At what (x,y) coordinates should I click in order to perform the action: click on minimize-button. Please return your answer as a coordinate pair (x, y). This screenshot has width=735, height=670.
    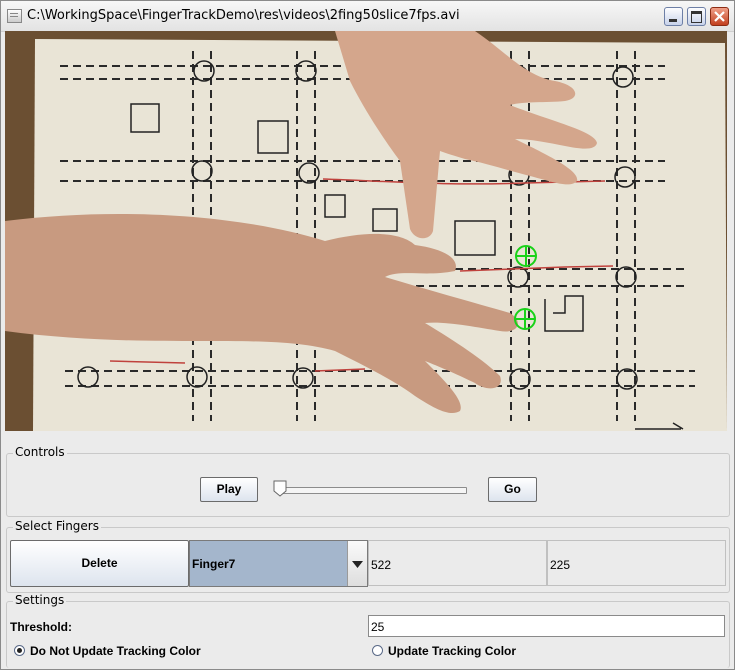
    Looking at the image, I should click on (673, 16).